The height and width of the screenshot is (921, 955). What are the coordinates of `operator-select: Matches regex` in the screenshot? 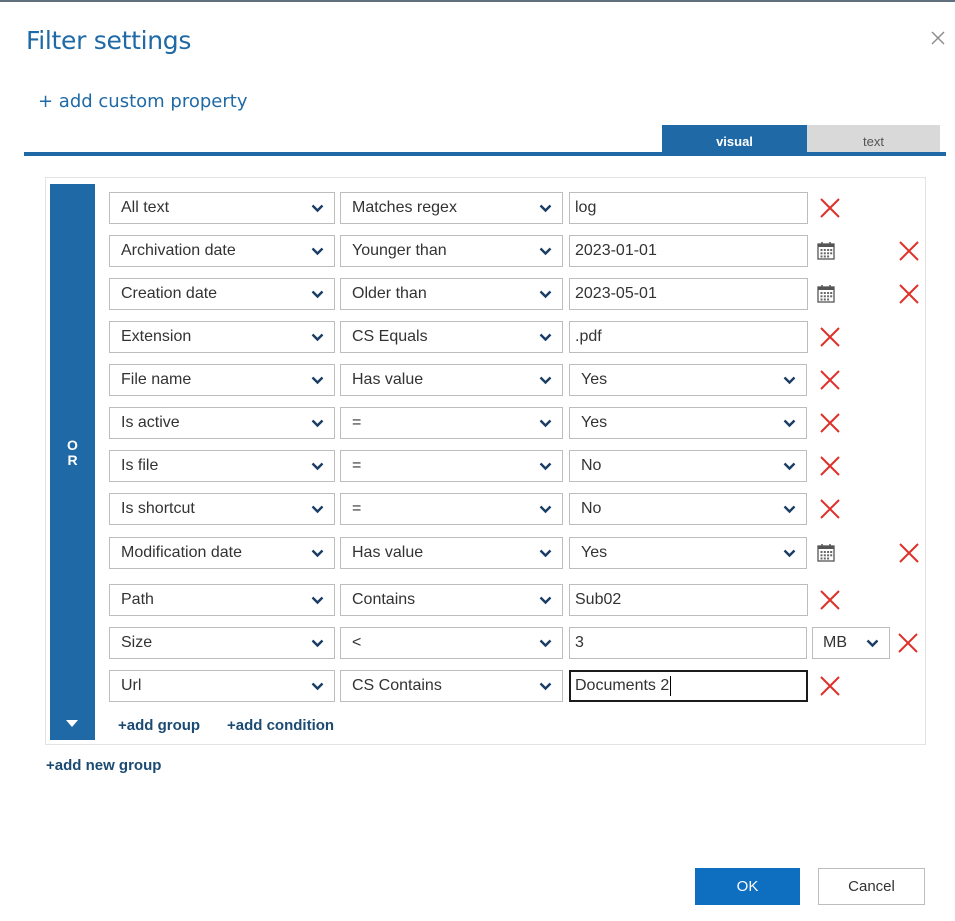 It's located at (451, 208).